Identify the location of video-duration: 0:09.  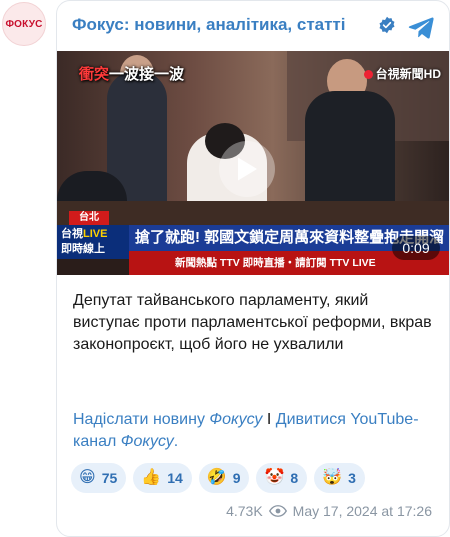
(416, 248).